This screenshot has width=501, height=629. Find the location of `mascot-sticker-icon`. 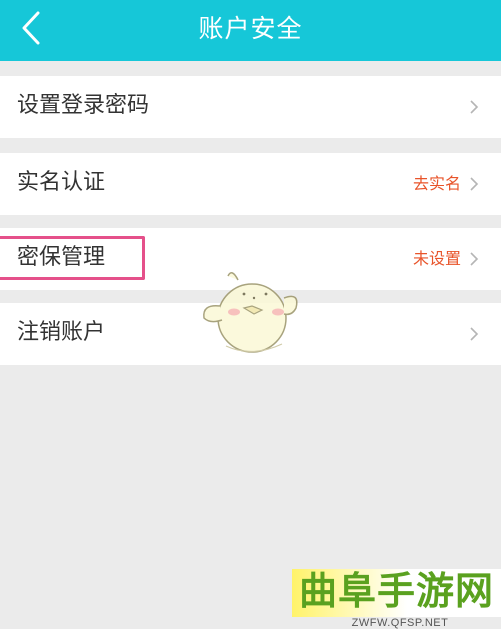

mascot-sticker-icon is located at coordinates (250, 312).